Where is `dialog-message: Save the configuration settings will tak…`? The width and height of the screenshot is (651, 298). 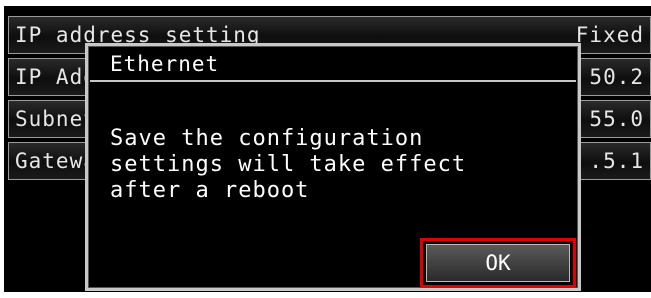 dialog-message: Save the configuration settings will tak… is located at coordinates (288, 164).